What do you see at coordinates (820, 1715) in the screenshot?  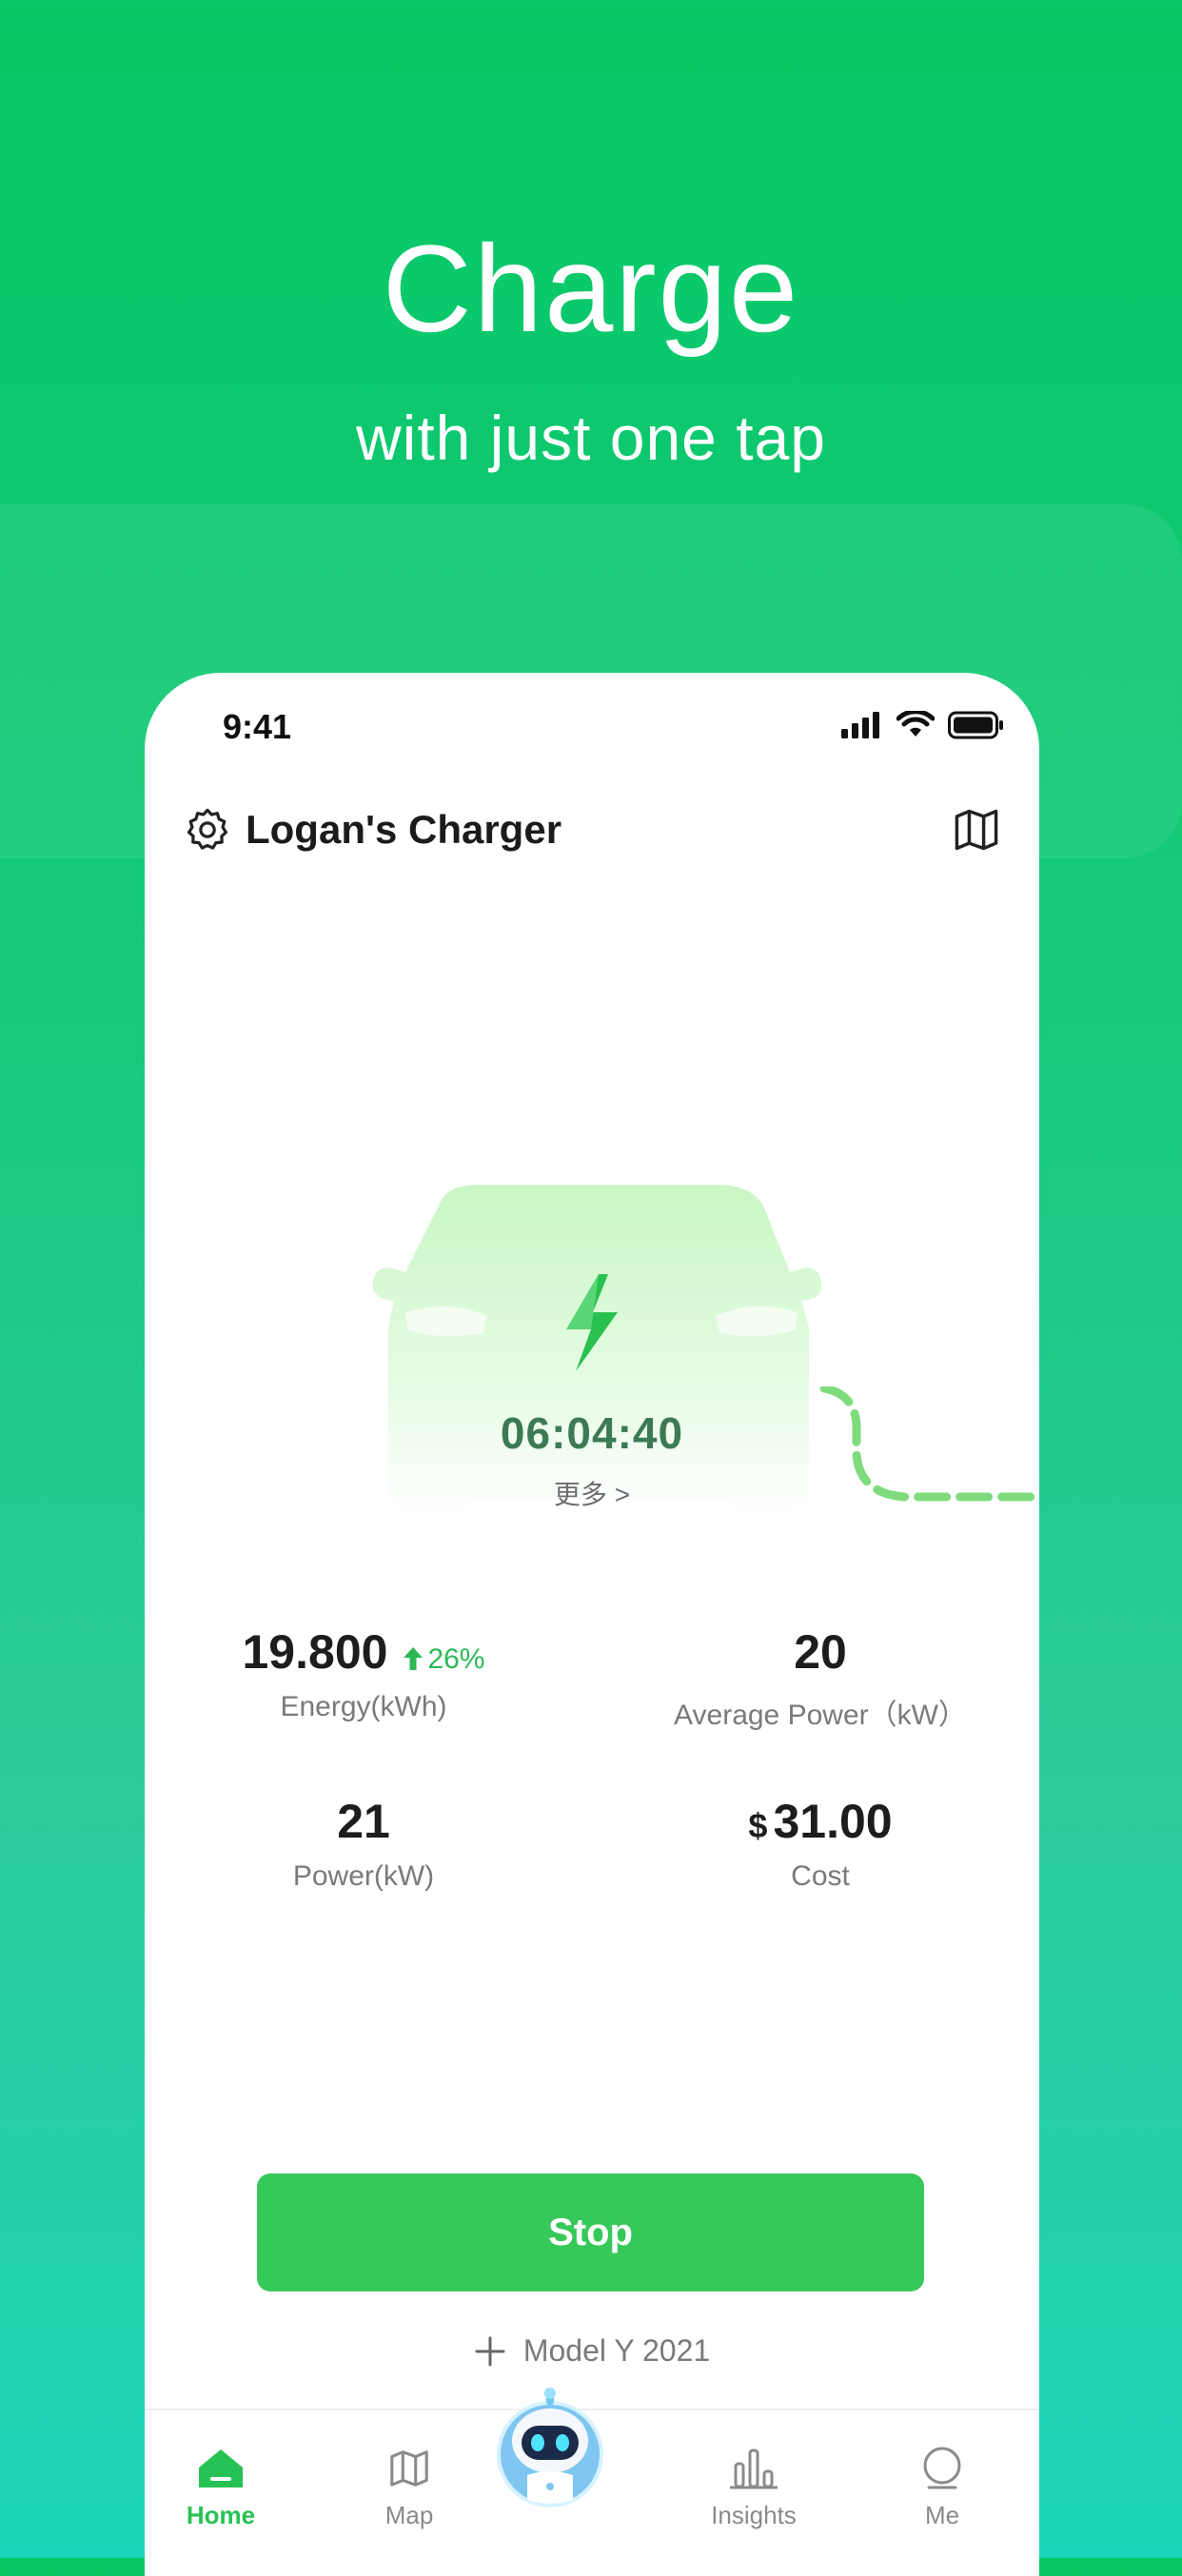 I see `average-power-label: Average Power（kW）` at bounding box center [820, 1715].